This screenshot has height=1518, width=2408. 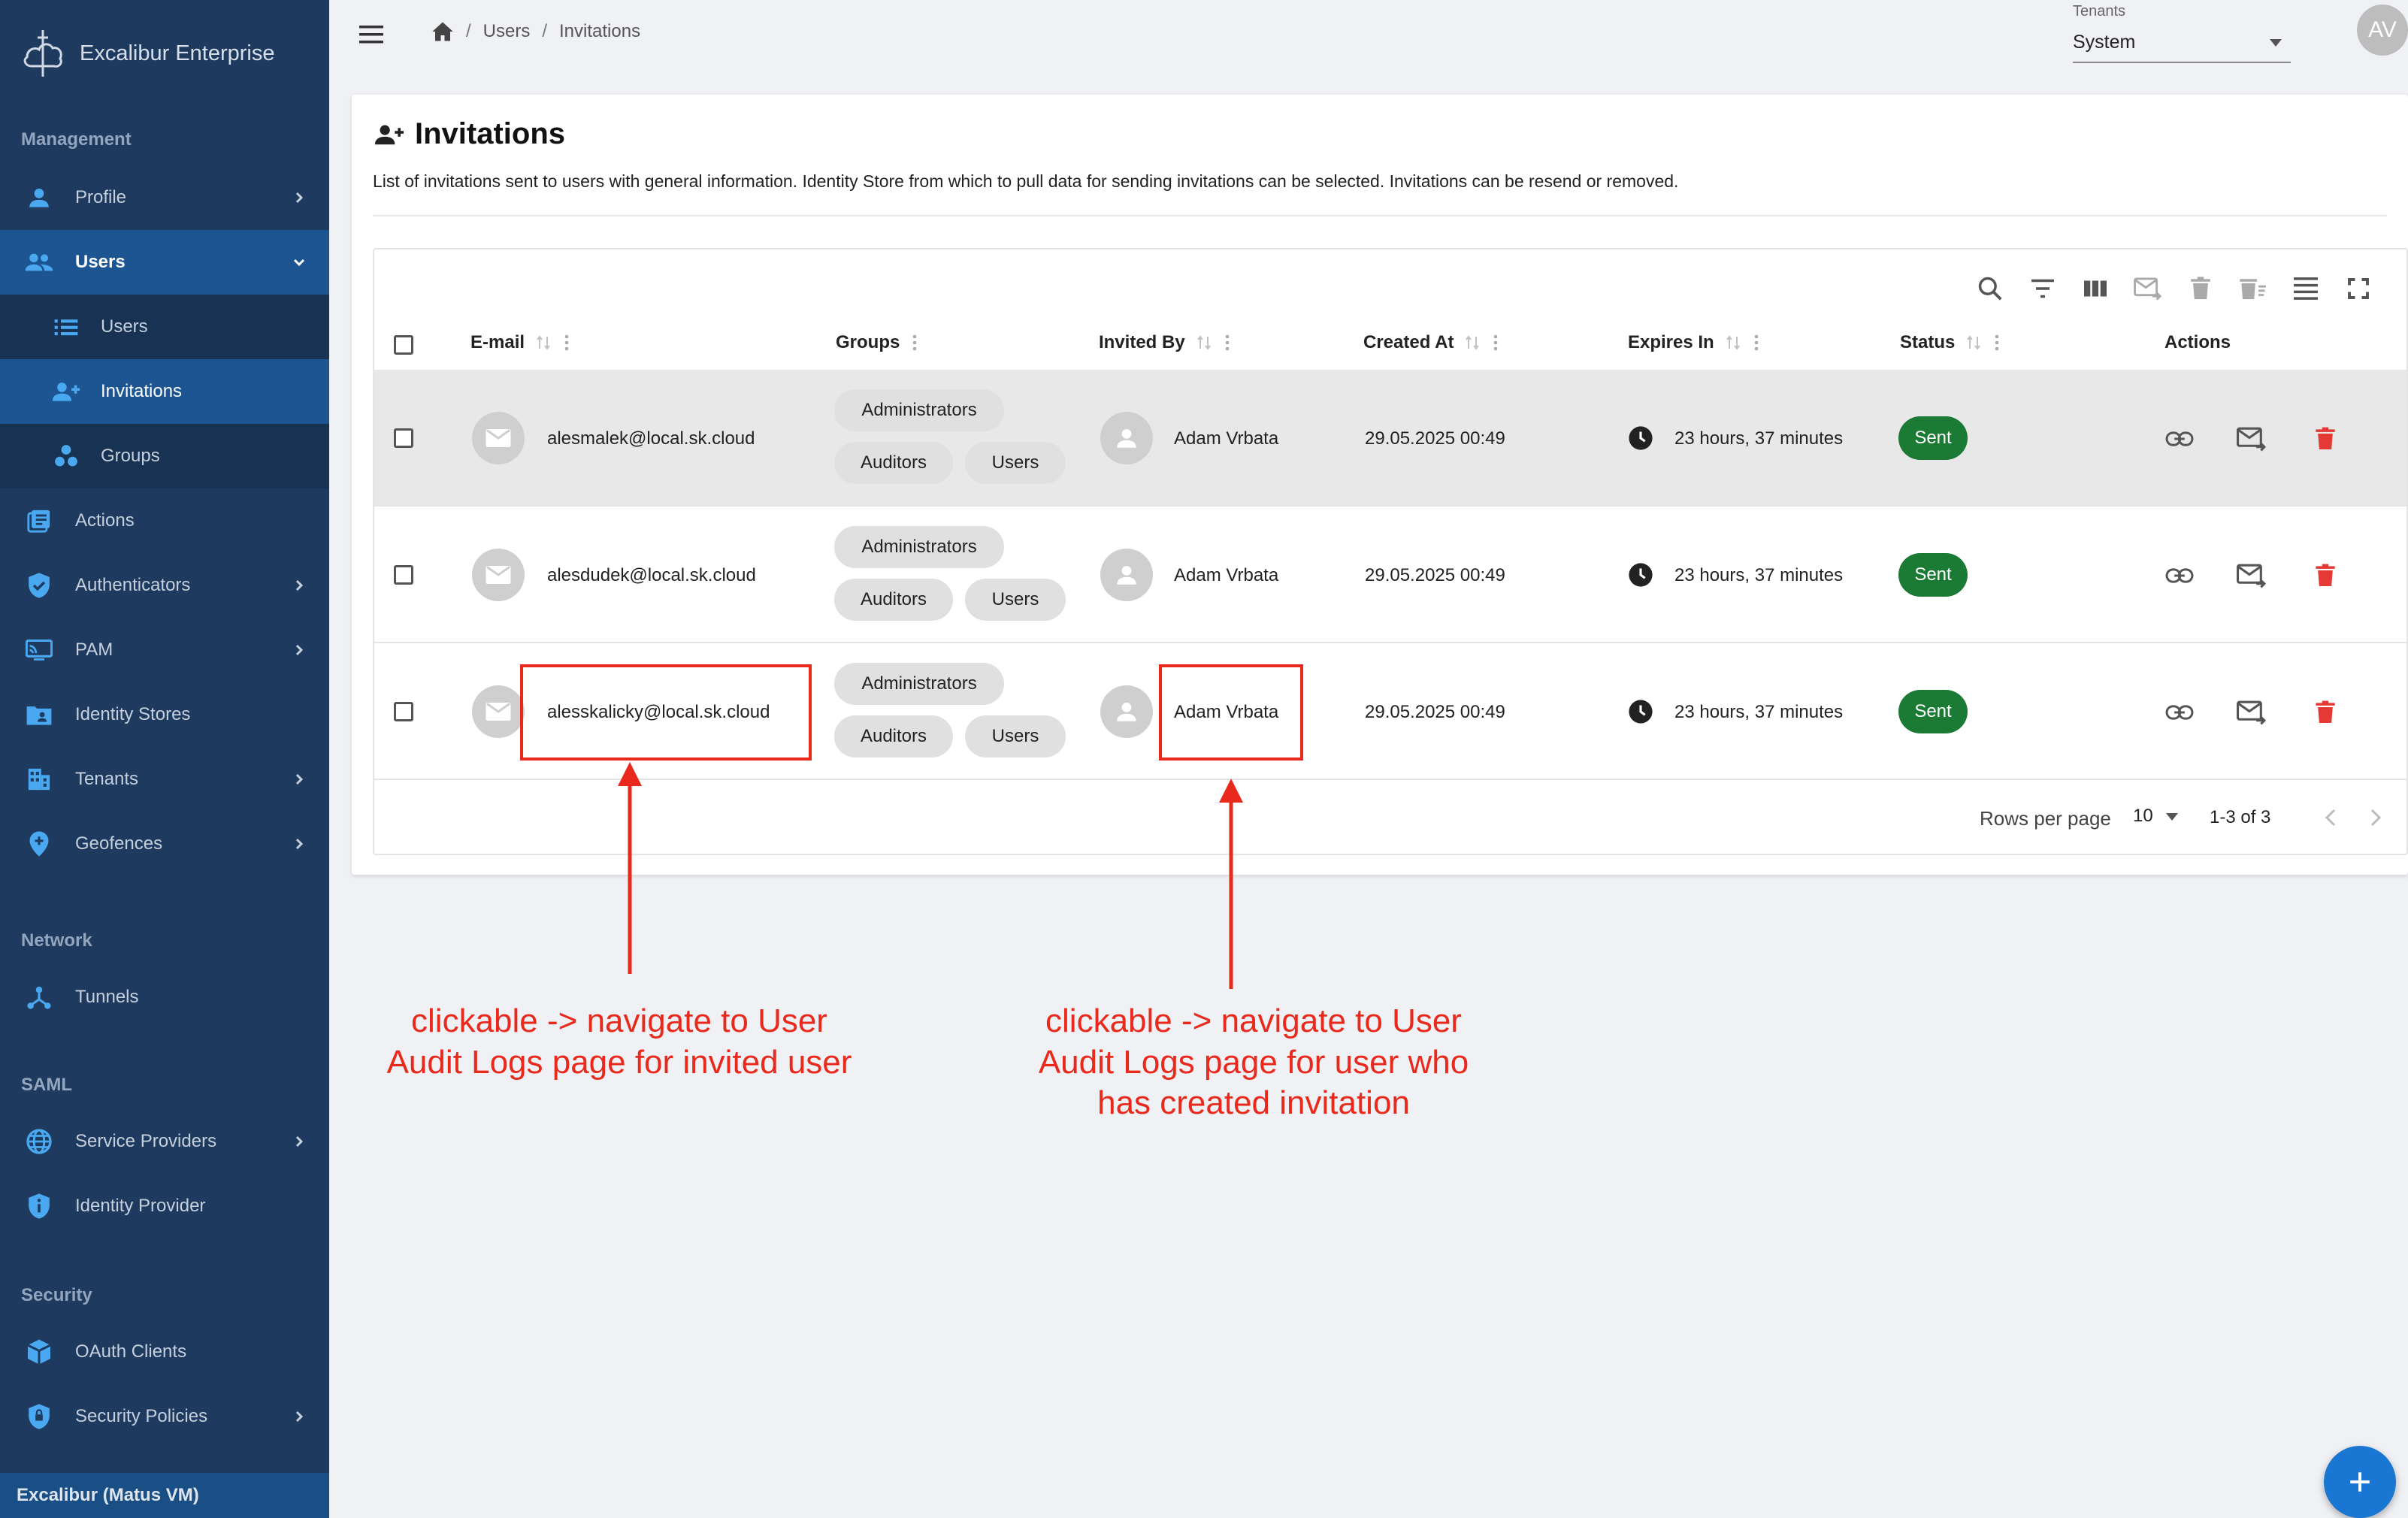 I want to click on sidebar-item-pam: PAM, so click(x=164, y=650).